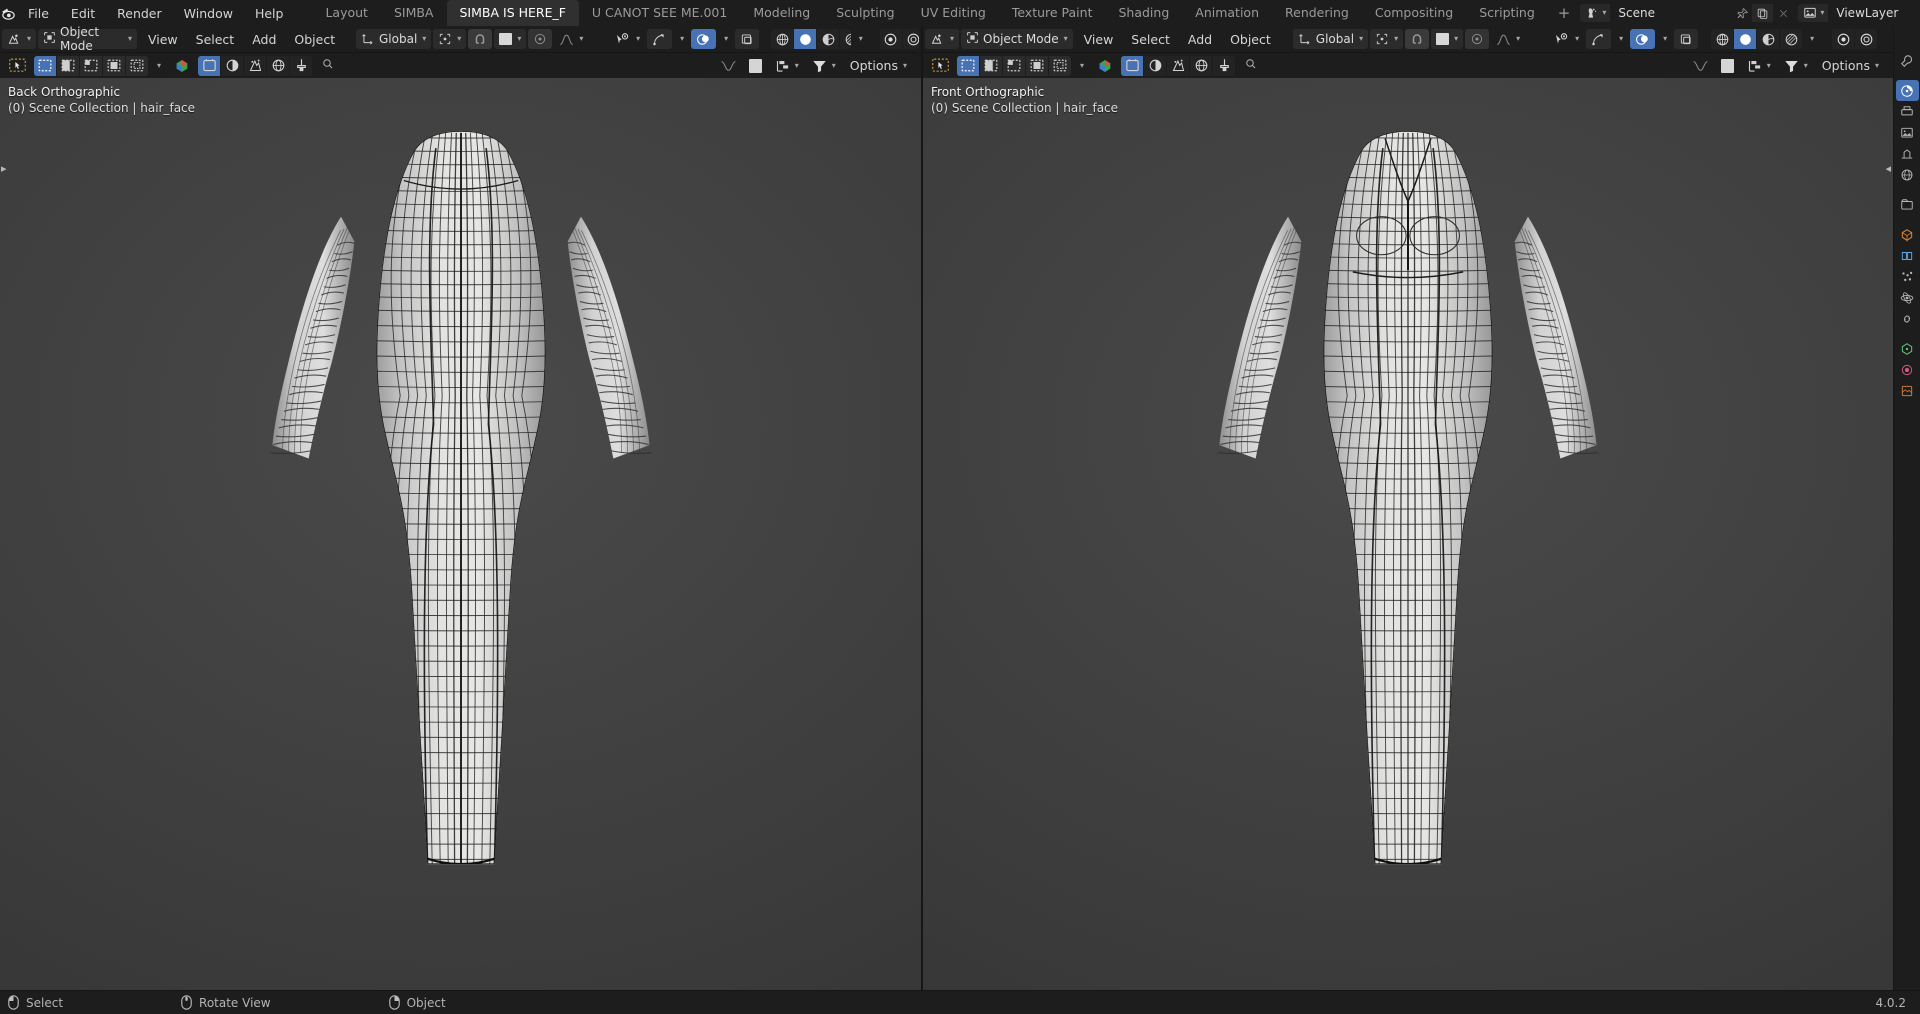 Image resolution: width=1920 pixels, height=1014 pixels. What do you see at coordinates (1507, 13) in the screenshot?
I see `workspace-tab-scripting: Scripting` at bounding box center [1507, 13].